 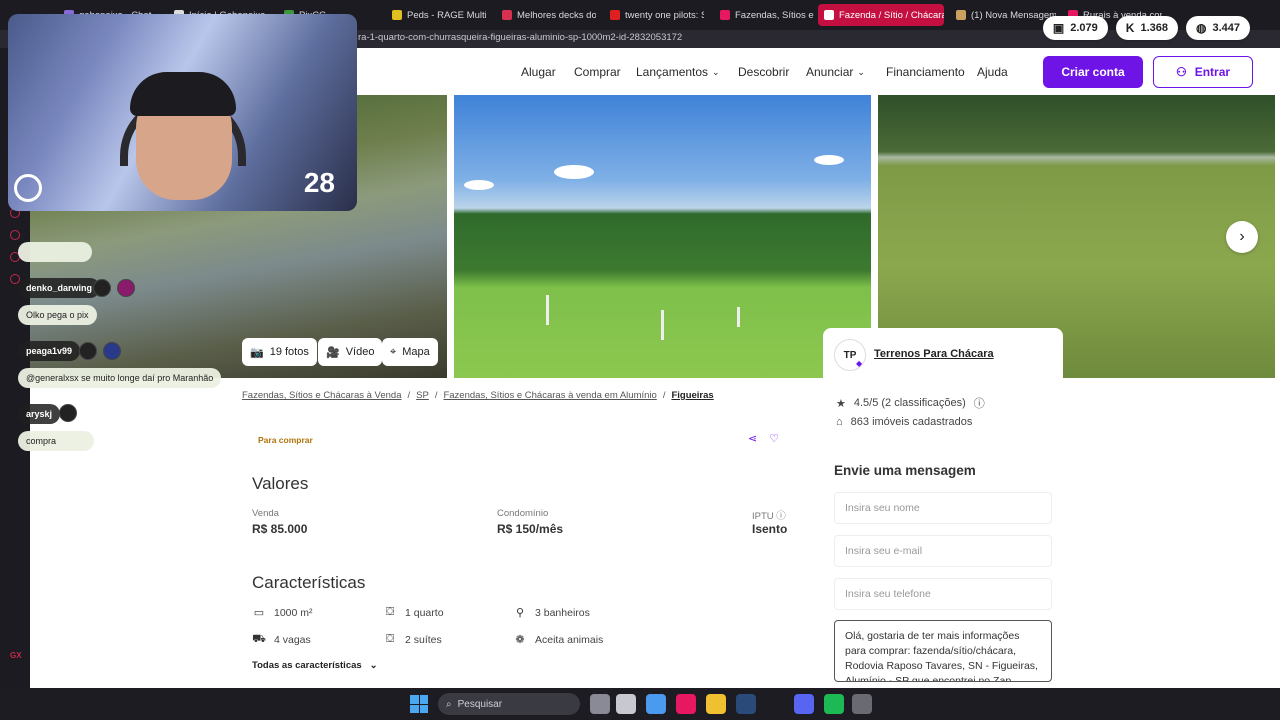 What do you see at coordinates (520, 640) in the screenshot?
I see `paw-icon: ❁` at bounding box center [520, 640].